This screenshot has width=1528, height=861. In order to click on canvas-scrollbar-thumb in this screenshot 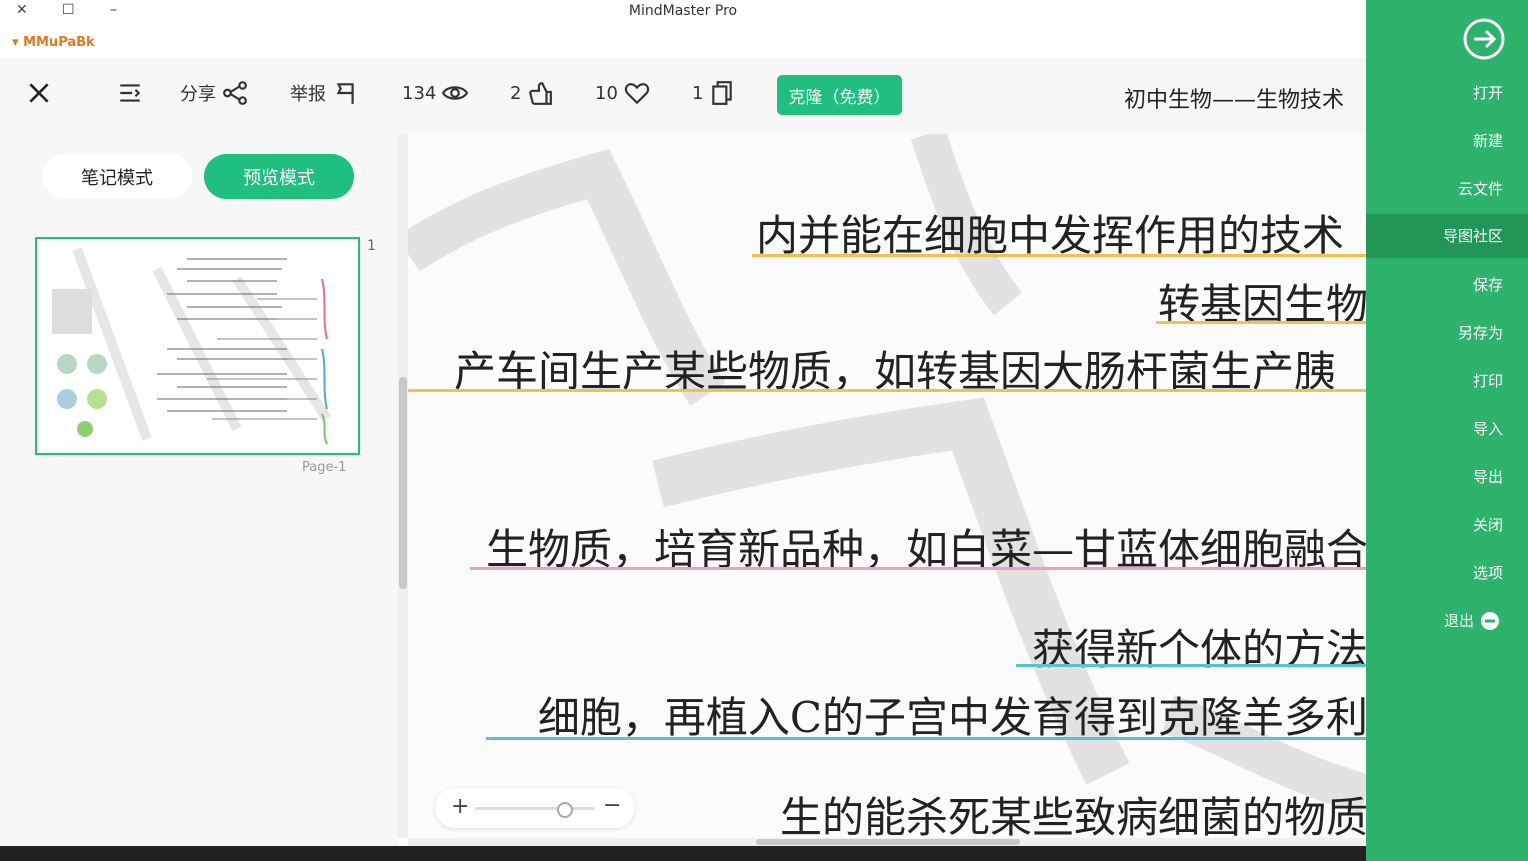, I will do `click(888, 842)`.